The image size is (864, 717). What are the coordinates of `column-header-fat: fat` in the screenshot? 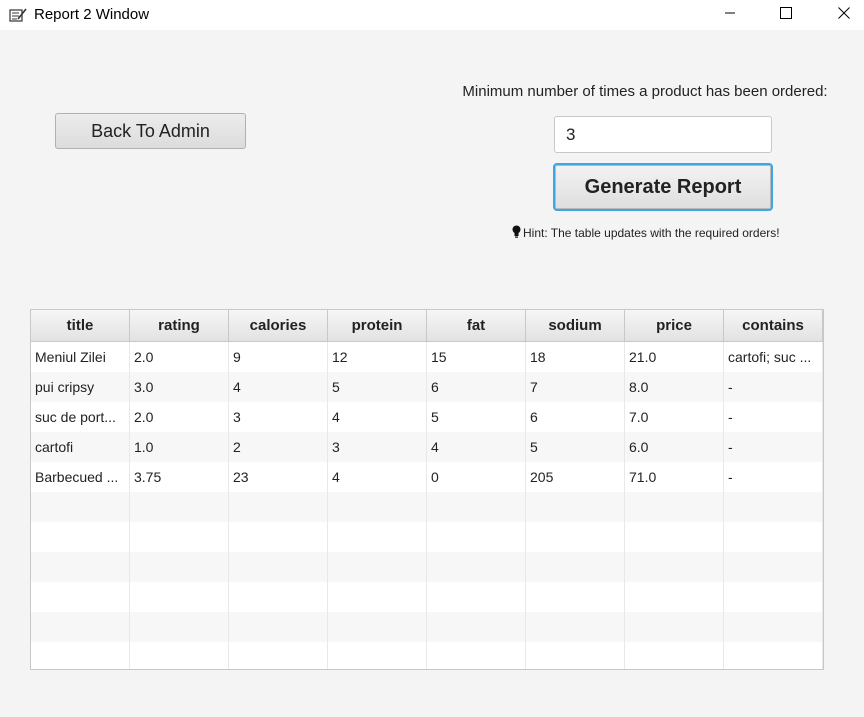 It's located at (476, 325).